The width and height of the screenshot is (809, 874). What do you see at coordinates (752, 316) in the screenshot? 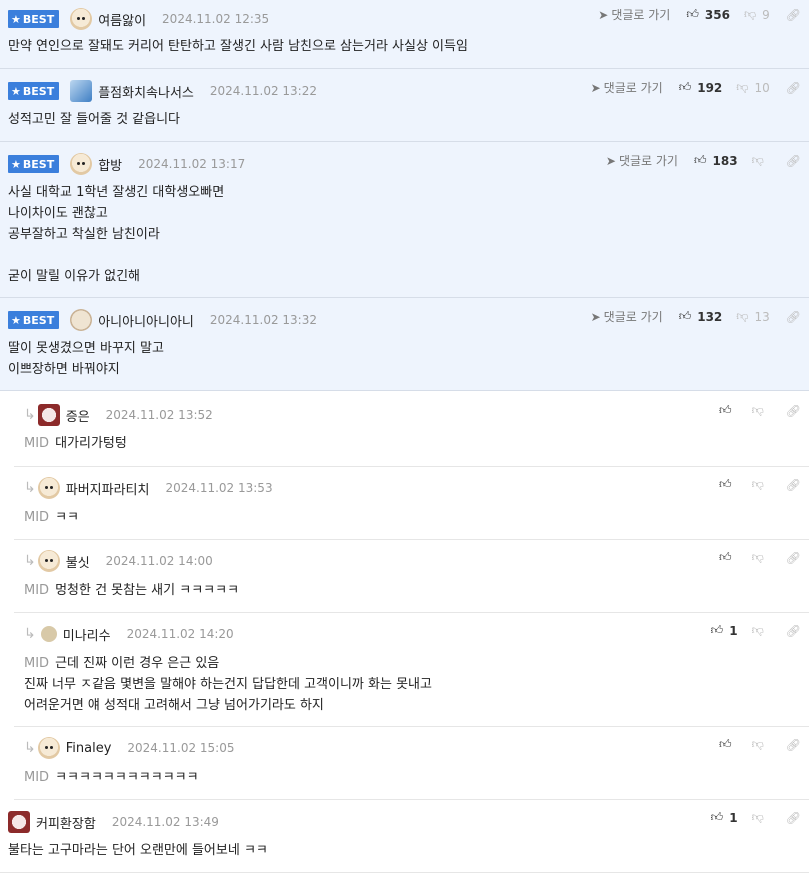
I see `dislike-button: 👎︎ 13` at bounding box center [752, 316].